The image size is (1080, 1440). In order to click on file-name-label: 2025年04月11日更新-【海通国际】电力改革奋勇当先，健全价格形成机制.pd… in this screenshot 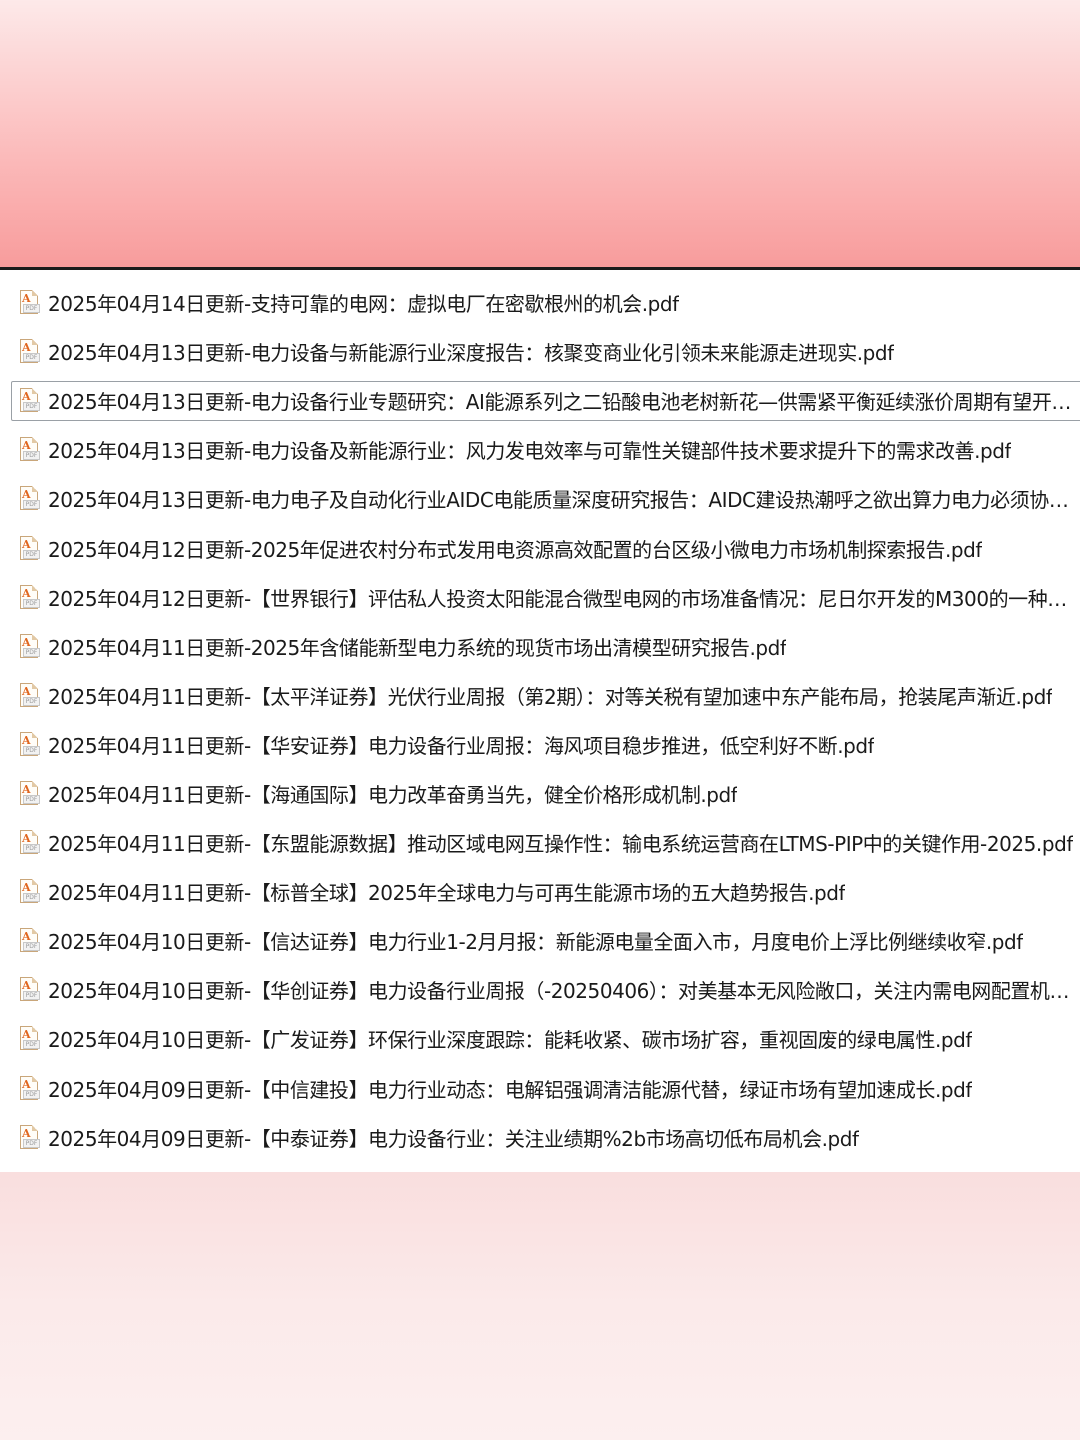, I will do `click(393, 794)`.